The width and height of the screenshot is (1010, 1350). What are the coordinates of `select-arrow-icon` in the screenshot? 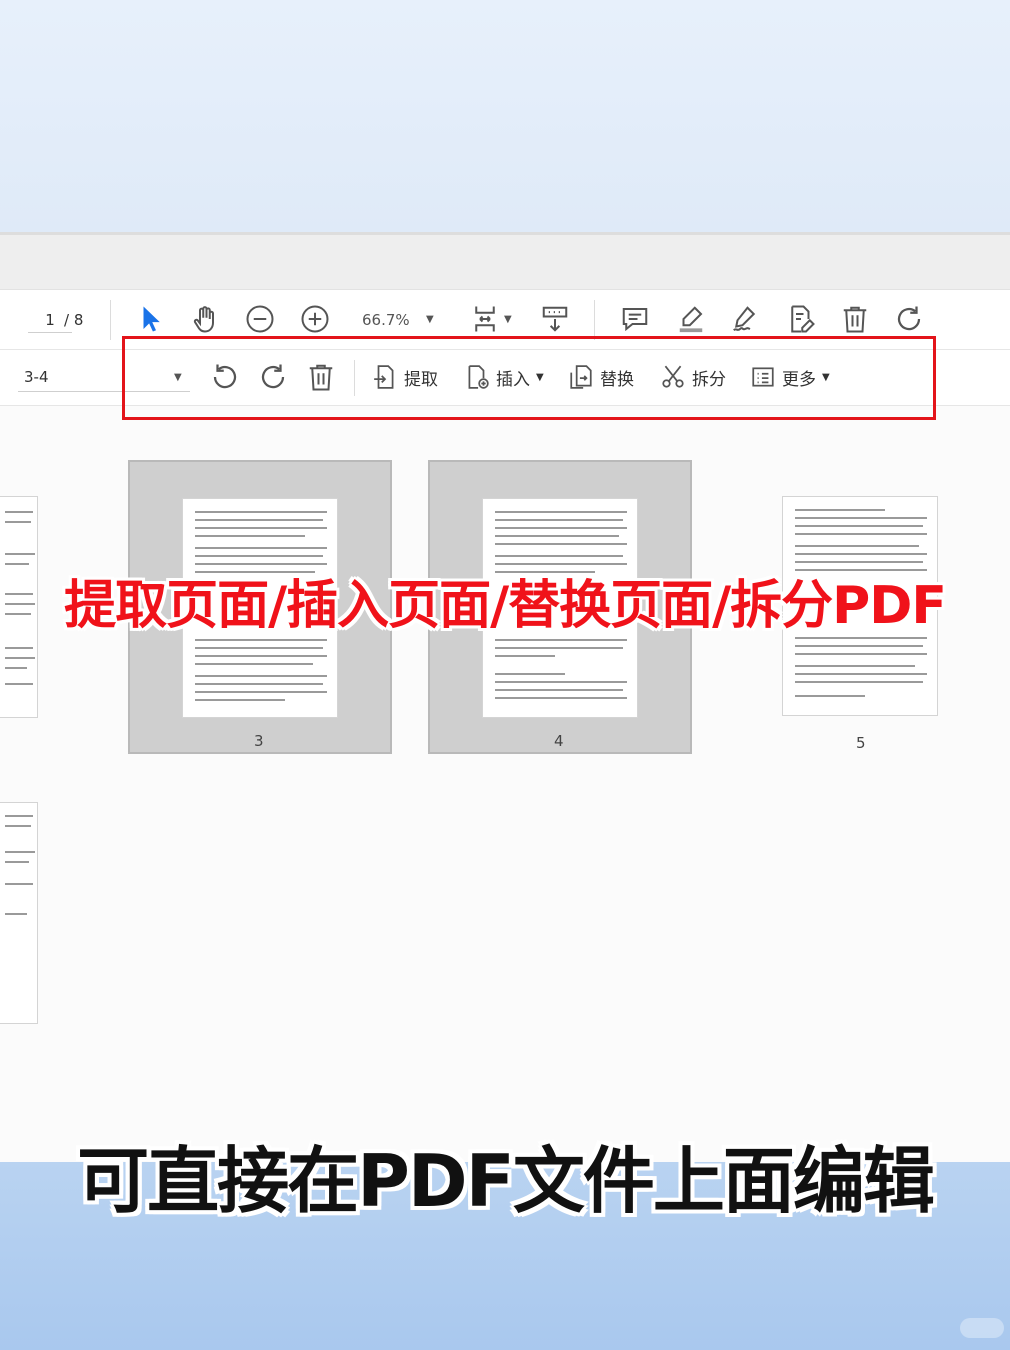 It's located at (151, 319).